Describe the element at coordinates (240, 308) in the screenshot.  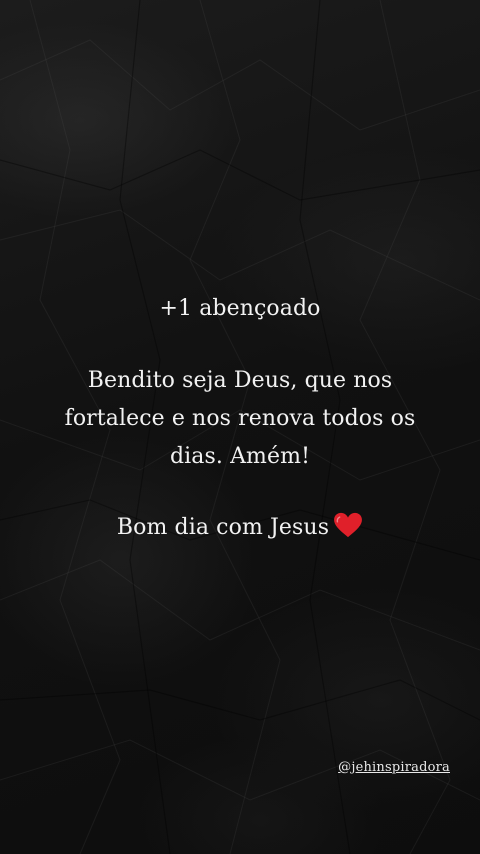
I see `greeting-line: +1 abençoado` at that location.